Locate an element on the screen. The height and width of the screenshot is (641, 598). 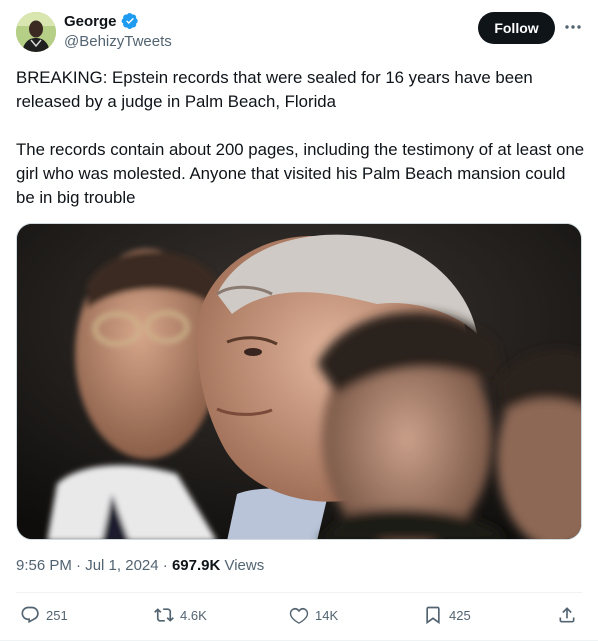
retweet-icon is located at coordinates (164, 615).